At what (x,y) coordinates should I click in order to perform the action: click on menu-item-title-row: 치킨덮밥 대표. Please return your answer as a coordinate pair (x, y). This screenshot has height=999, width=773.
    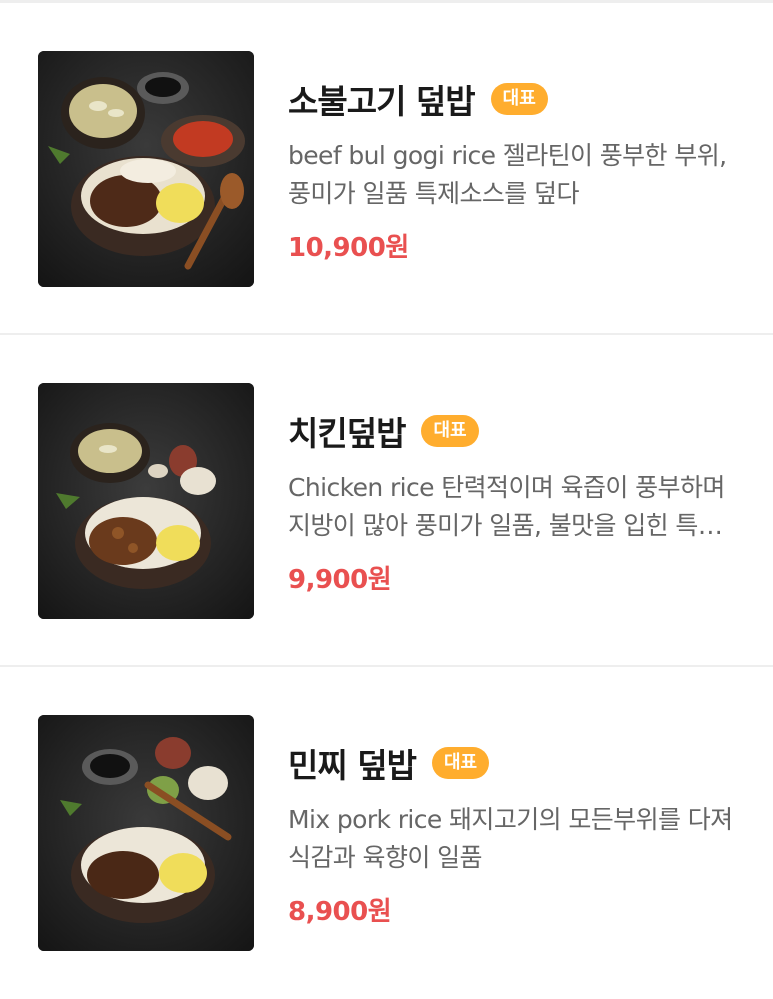
    Looking at the image, I should click on (513, 431).